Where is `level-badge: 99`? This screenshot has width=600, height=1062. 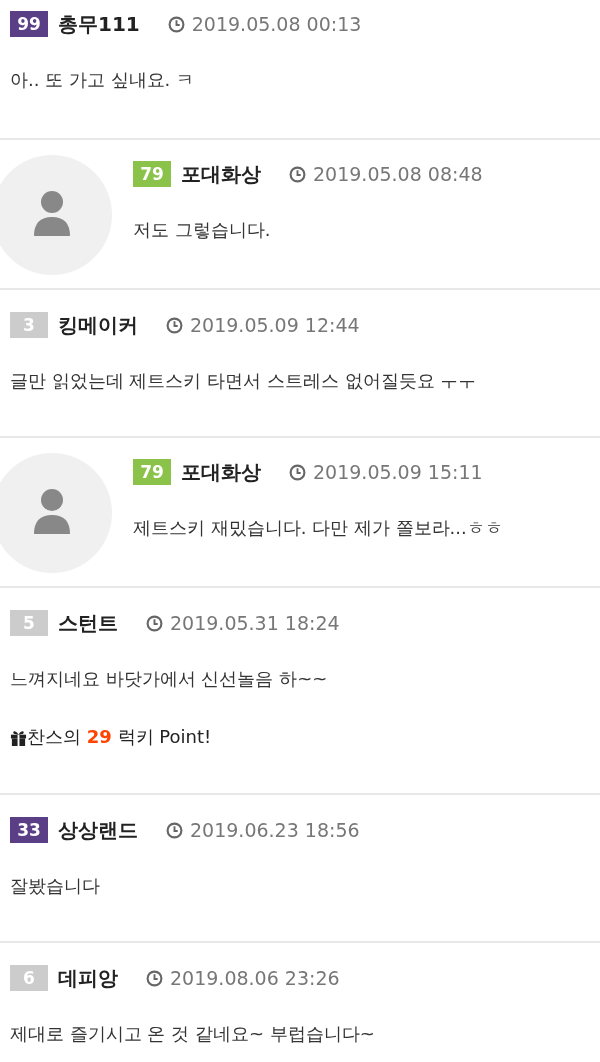
level-badge: 99 is located at coordinates (29, 24).